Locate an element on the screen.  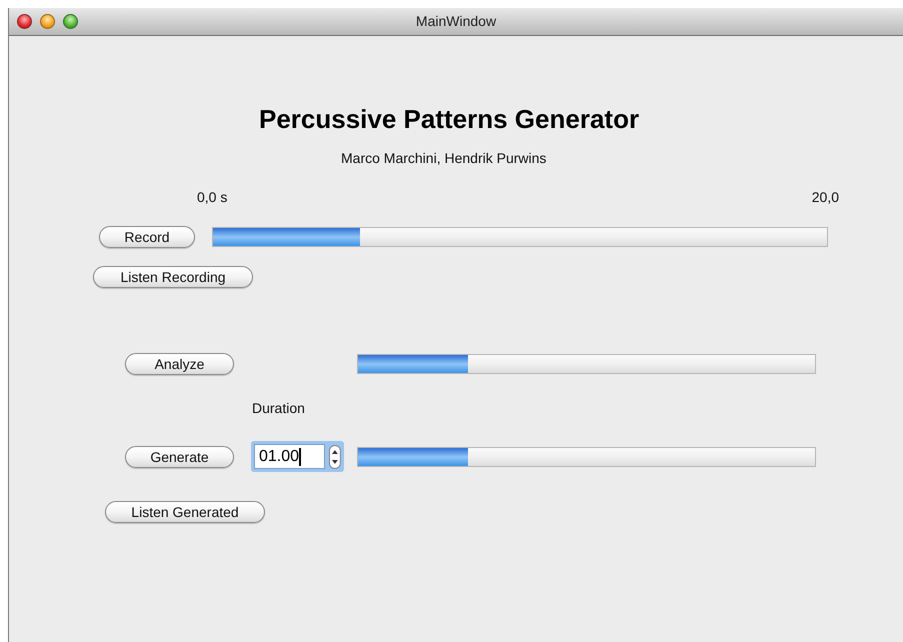
duration-field: 01.00 is located at coordinates (290, 456).